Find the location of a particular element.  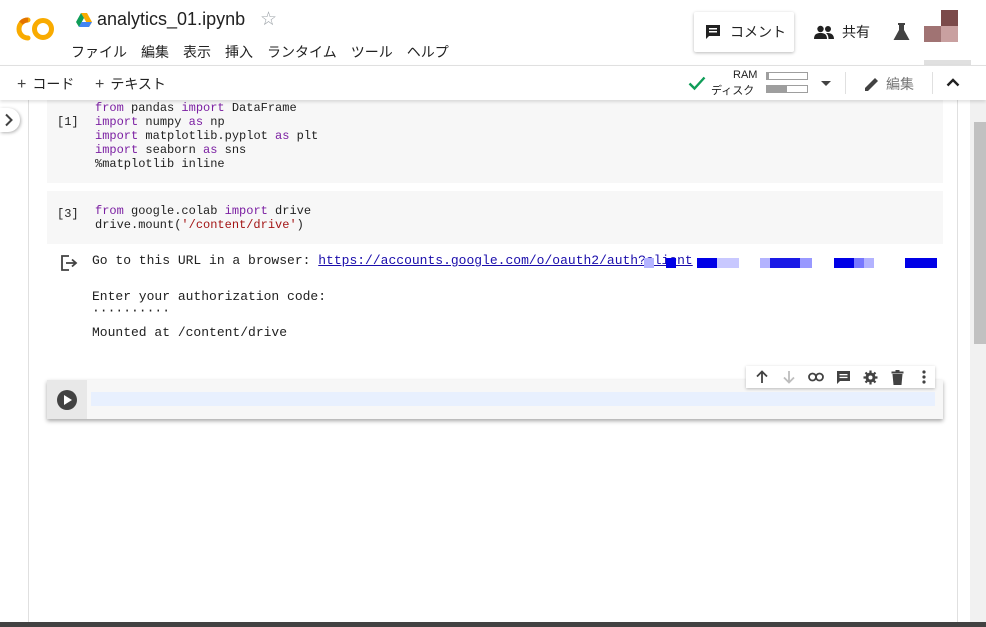

code-token: drive.mount( is located at coordinates (138, 225).